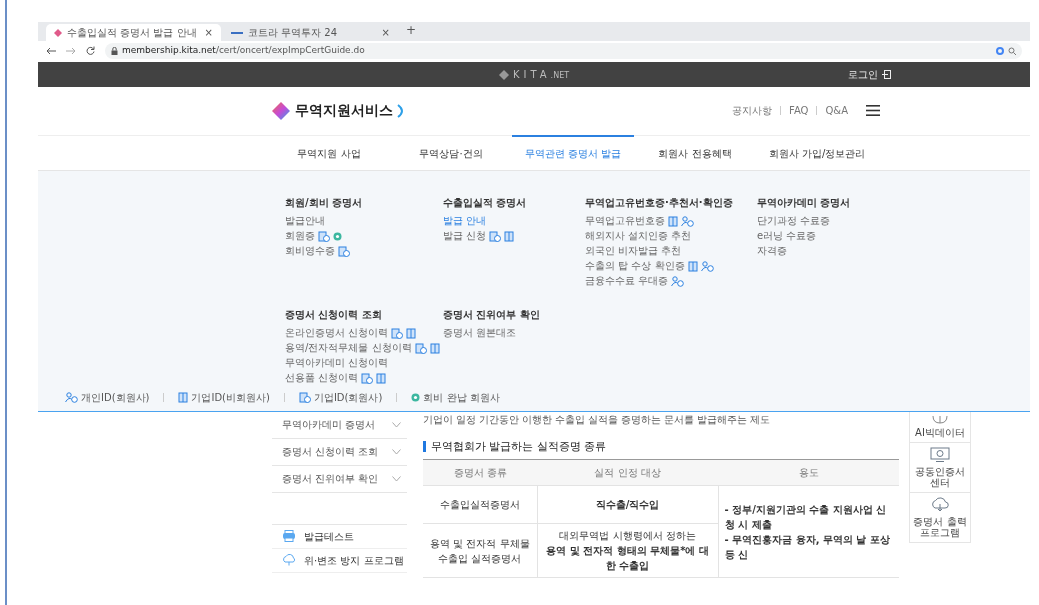 This screenshot has height=605, width=1039. I want to click on menu-link: 발급 신청, so click(465, 236).